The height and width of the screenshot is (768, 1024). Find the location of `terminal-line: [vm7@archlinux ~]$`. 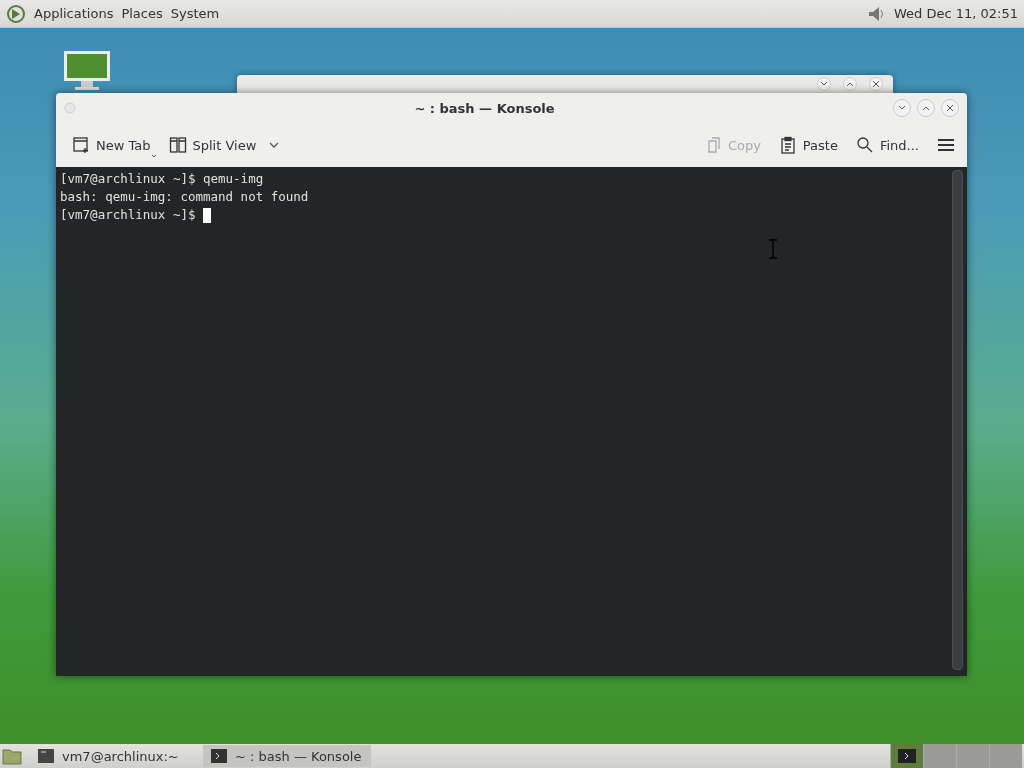

terminal-line: [vm7@archlinux ~]$ is located at coordinates (504, 215).